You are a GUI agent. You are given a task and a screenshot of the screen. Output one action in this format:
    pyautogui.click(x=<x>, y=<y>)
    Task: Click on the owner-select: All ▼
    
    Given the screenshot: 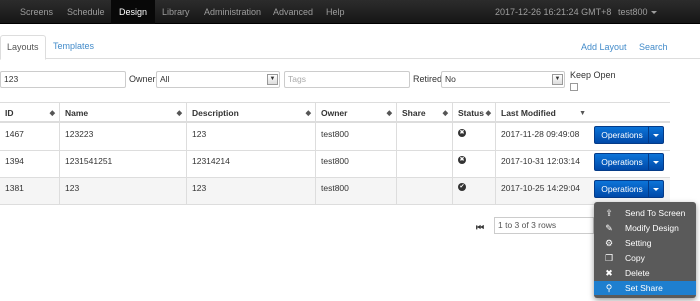 What is the action you would take?
    pyautogui.click(x=218, y=79)
    